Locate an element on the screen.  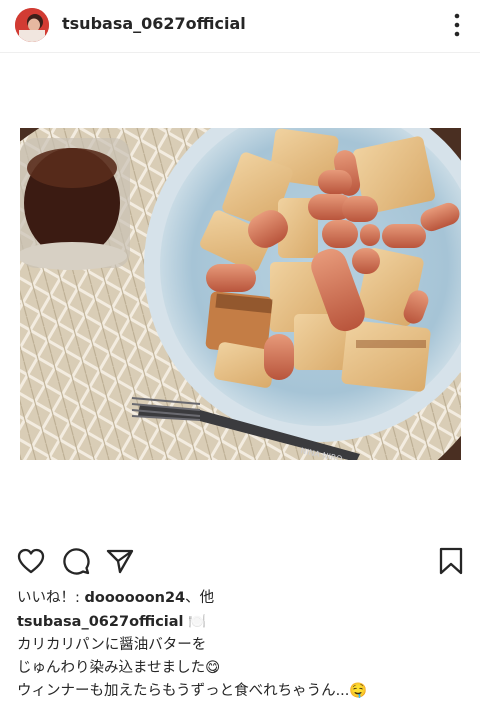
more-options-icon is located at coordinates (457, 25).